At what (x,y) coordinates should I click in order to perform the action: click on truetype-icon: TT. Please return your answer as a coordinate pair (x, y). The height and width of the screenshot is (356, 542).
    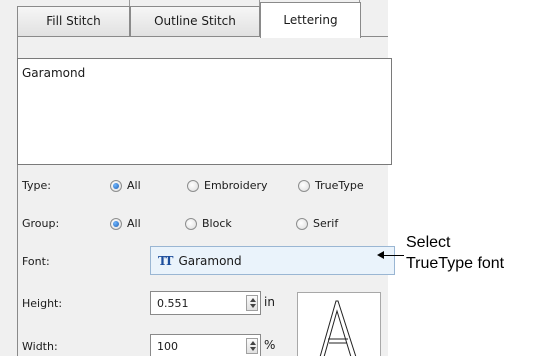
    Looking at the image, I should click on (166, 260).